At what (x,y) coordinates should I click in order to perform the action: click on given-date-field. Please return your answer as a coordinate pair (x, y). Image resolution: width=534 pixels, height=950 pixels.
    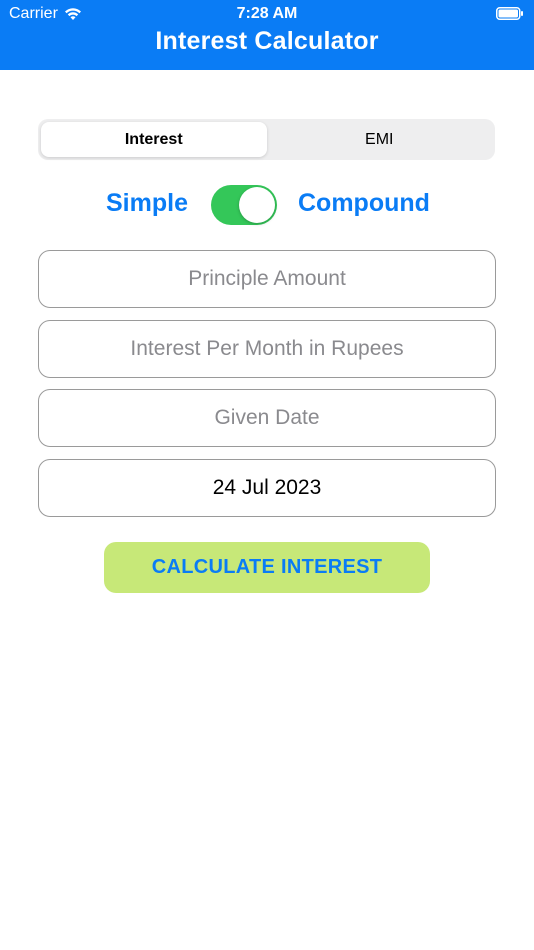
    Looking at the image, I should click on (267, 418).